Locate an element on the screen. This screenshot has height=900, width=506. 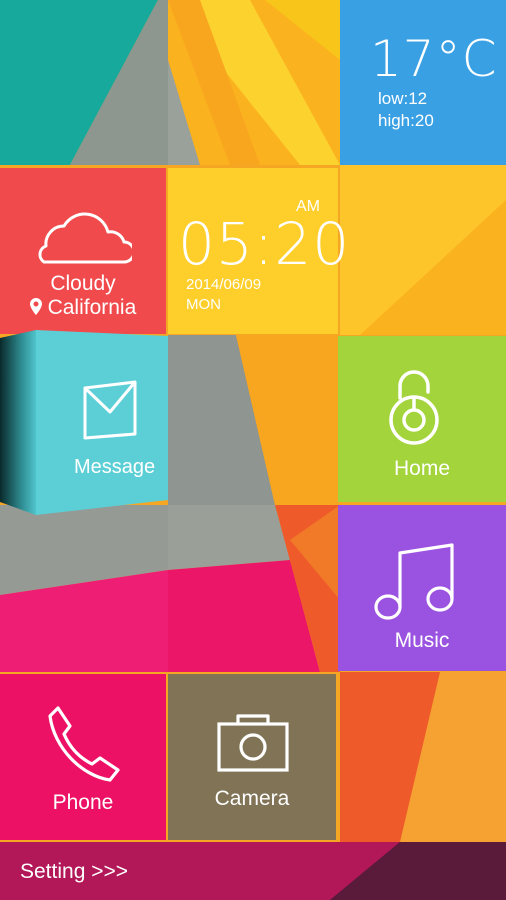
setting-link: Setting >>> is located at coordinates (74, 872).